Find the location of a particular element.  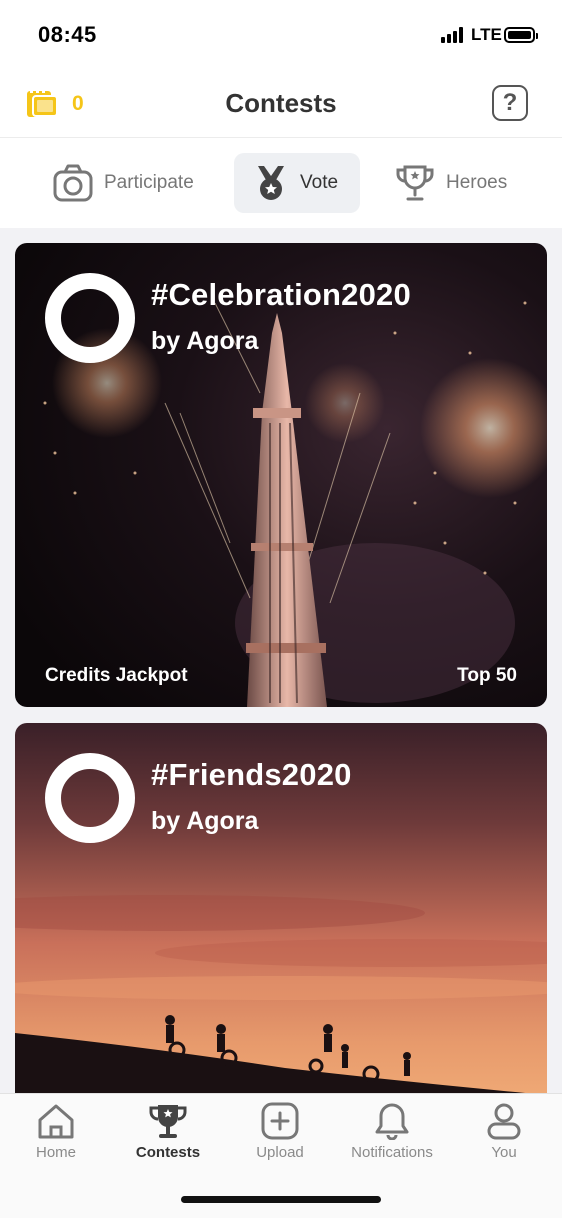

status-bar: 08:45 LTE is located at coordinates (281, 35).